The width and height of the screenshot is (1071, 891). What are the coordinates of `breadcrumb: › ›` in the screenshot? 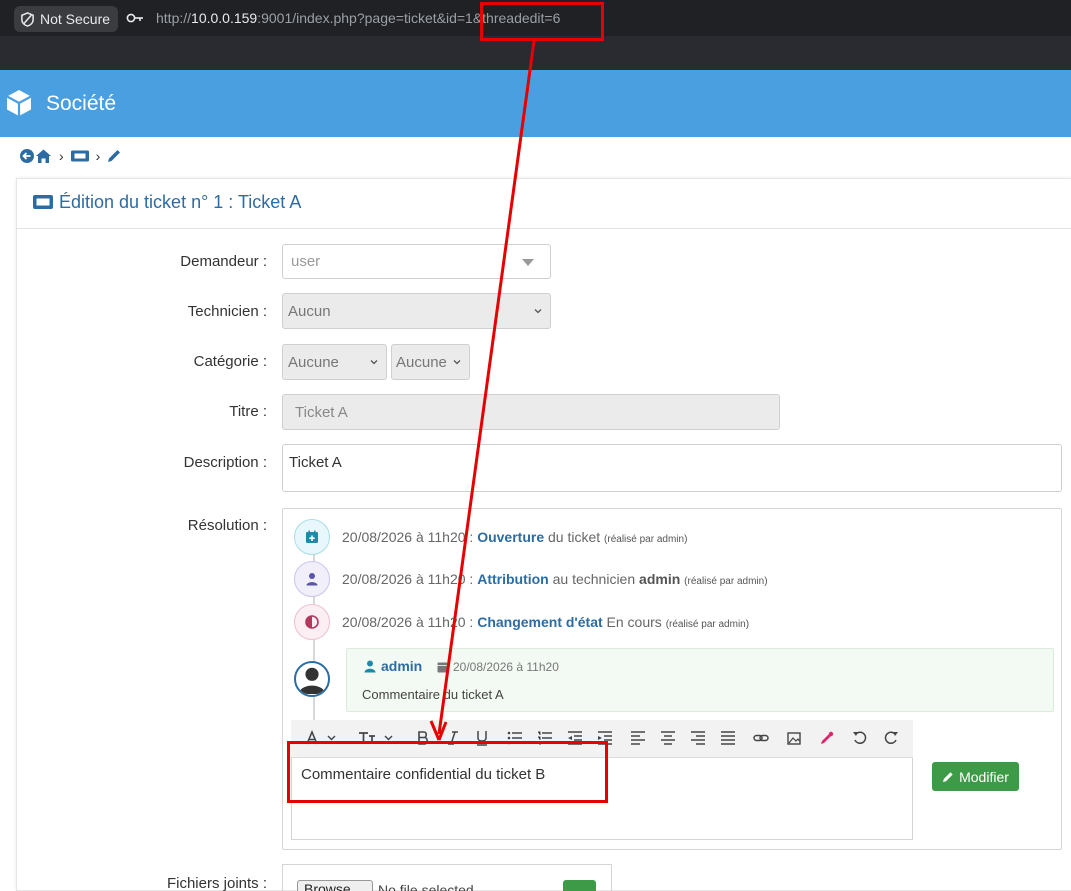 It's located at (70, 156).